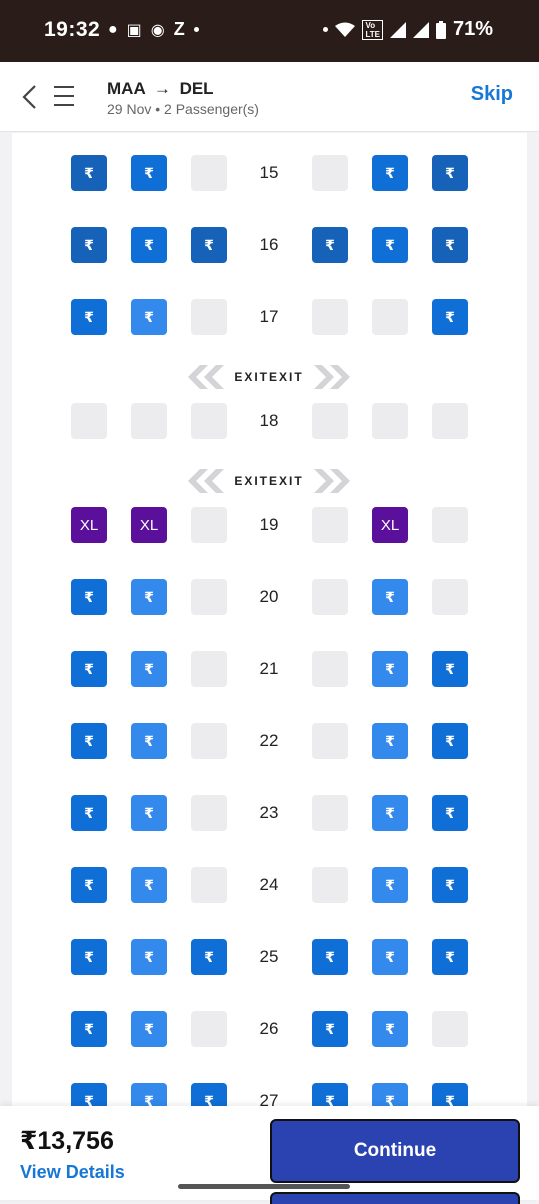 The height and width of the screenshot is (1204, 539). What do you see at coordinates (196, 29) in the screenshot?
I see `more-dot-icon` at bounding box center [196, 29].